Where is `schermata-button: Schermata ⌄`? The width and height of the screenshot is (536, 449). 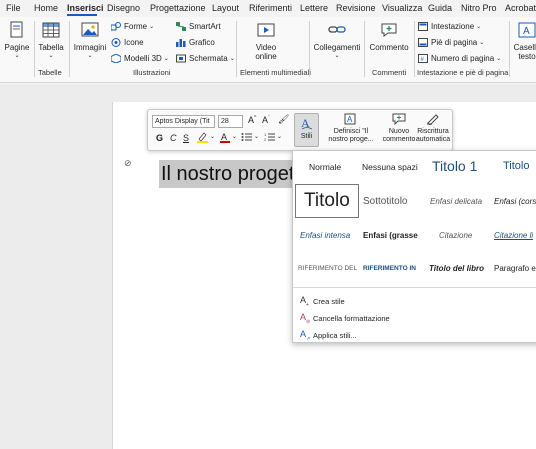
schermata-button: Schermata ⌄ is located at coordinates (205, 58).